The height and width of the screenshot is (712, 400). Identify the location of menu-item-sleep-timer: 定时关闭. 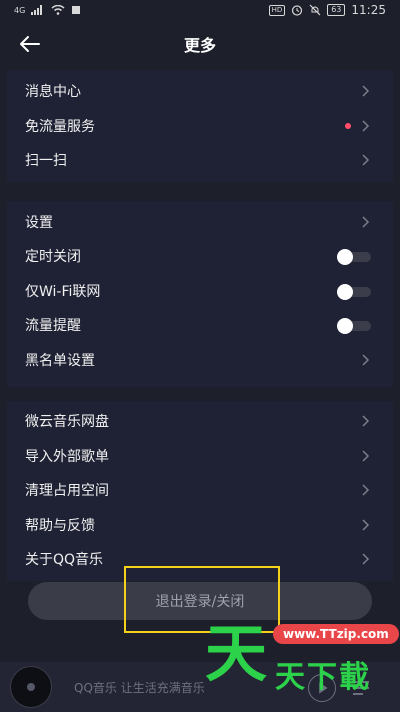
(200, 256).